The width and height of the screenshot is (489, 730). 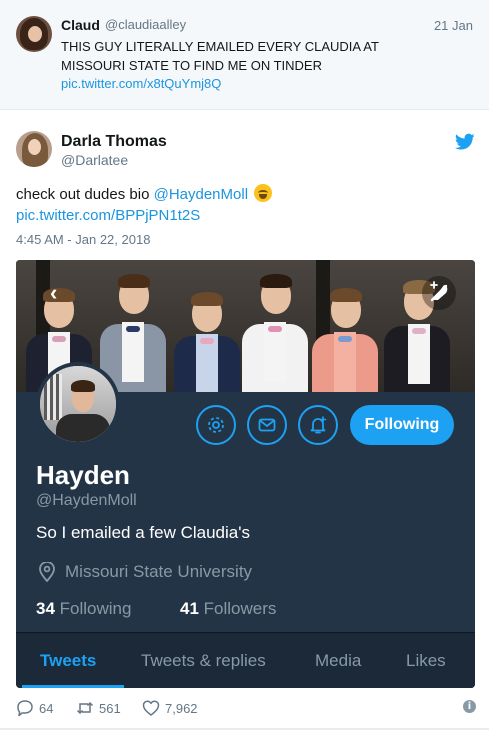 What do you see at coordinates (85, 708) in the screenshot?
I see `retweet-icon` at bounding box center [85, 708].